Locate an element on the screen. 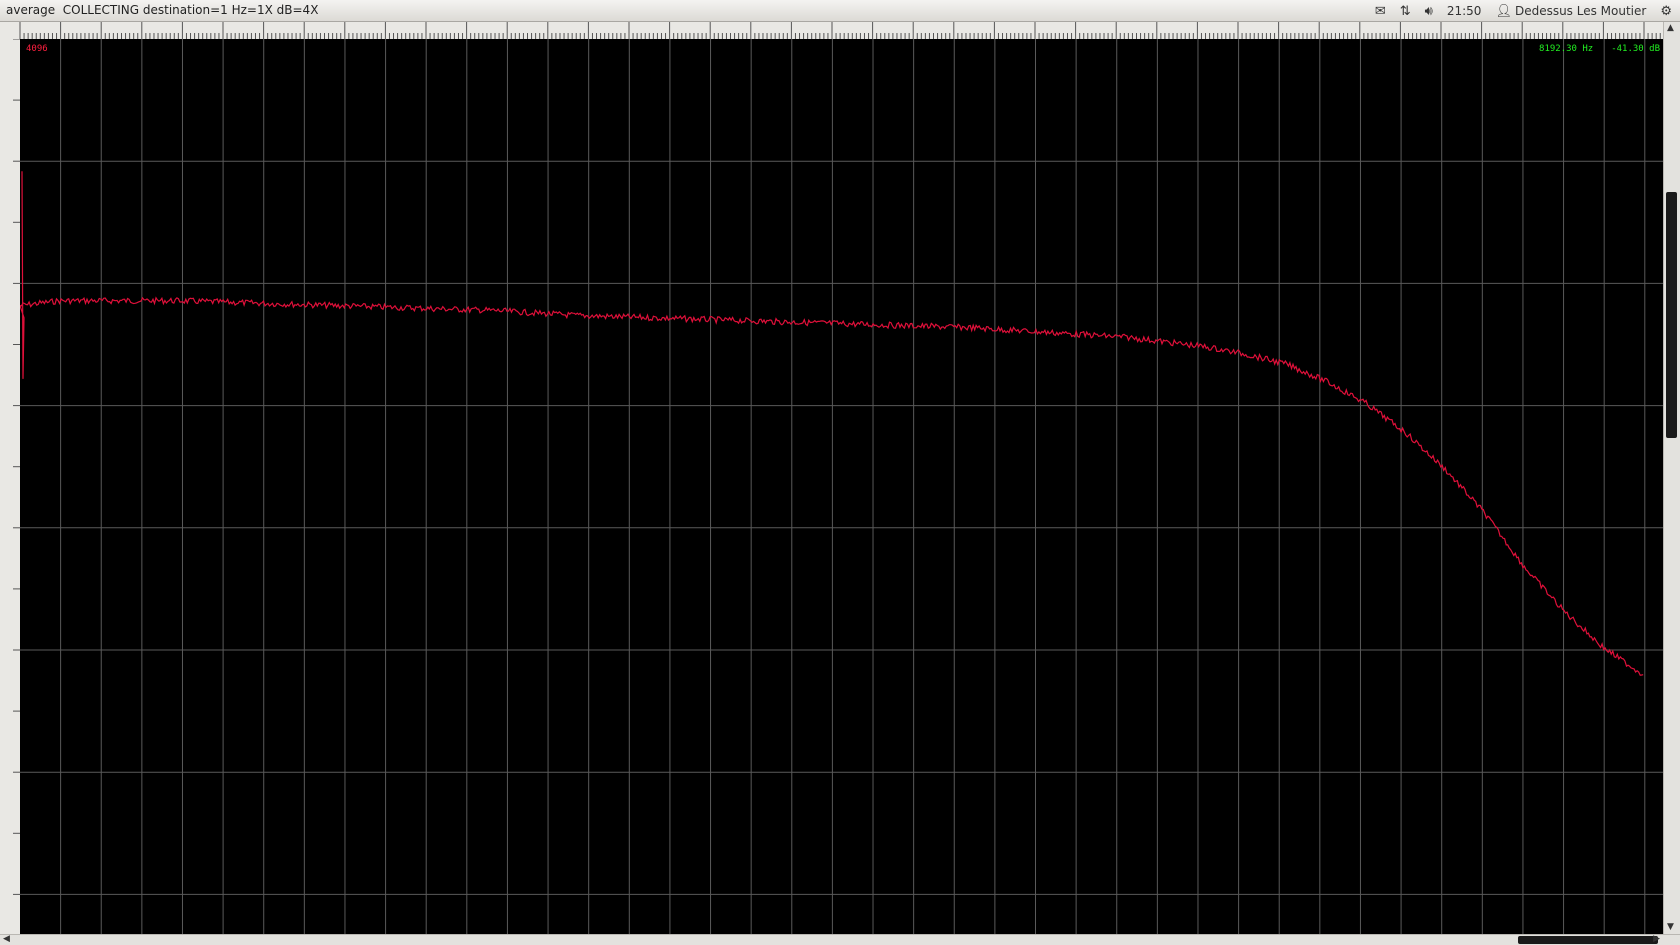  cursor-frequency: 8192.30 Hz is located at coordinates (1566, 49).